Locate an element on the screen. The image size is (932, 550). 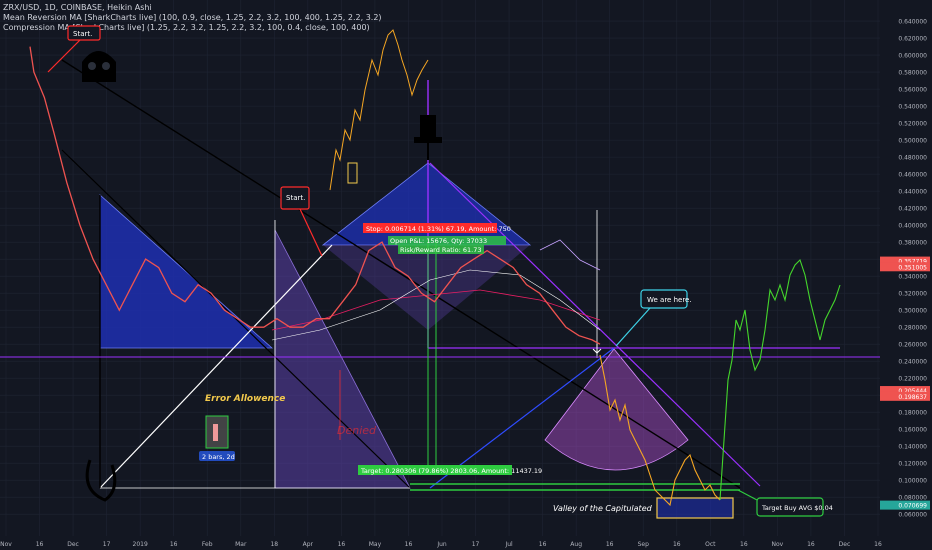
x-tick-label: Jun is located at coordinates (441, 544).